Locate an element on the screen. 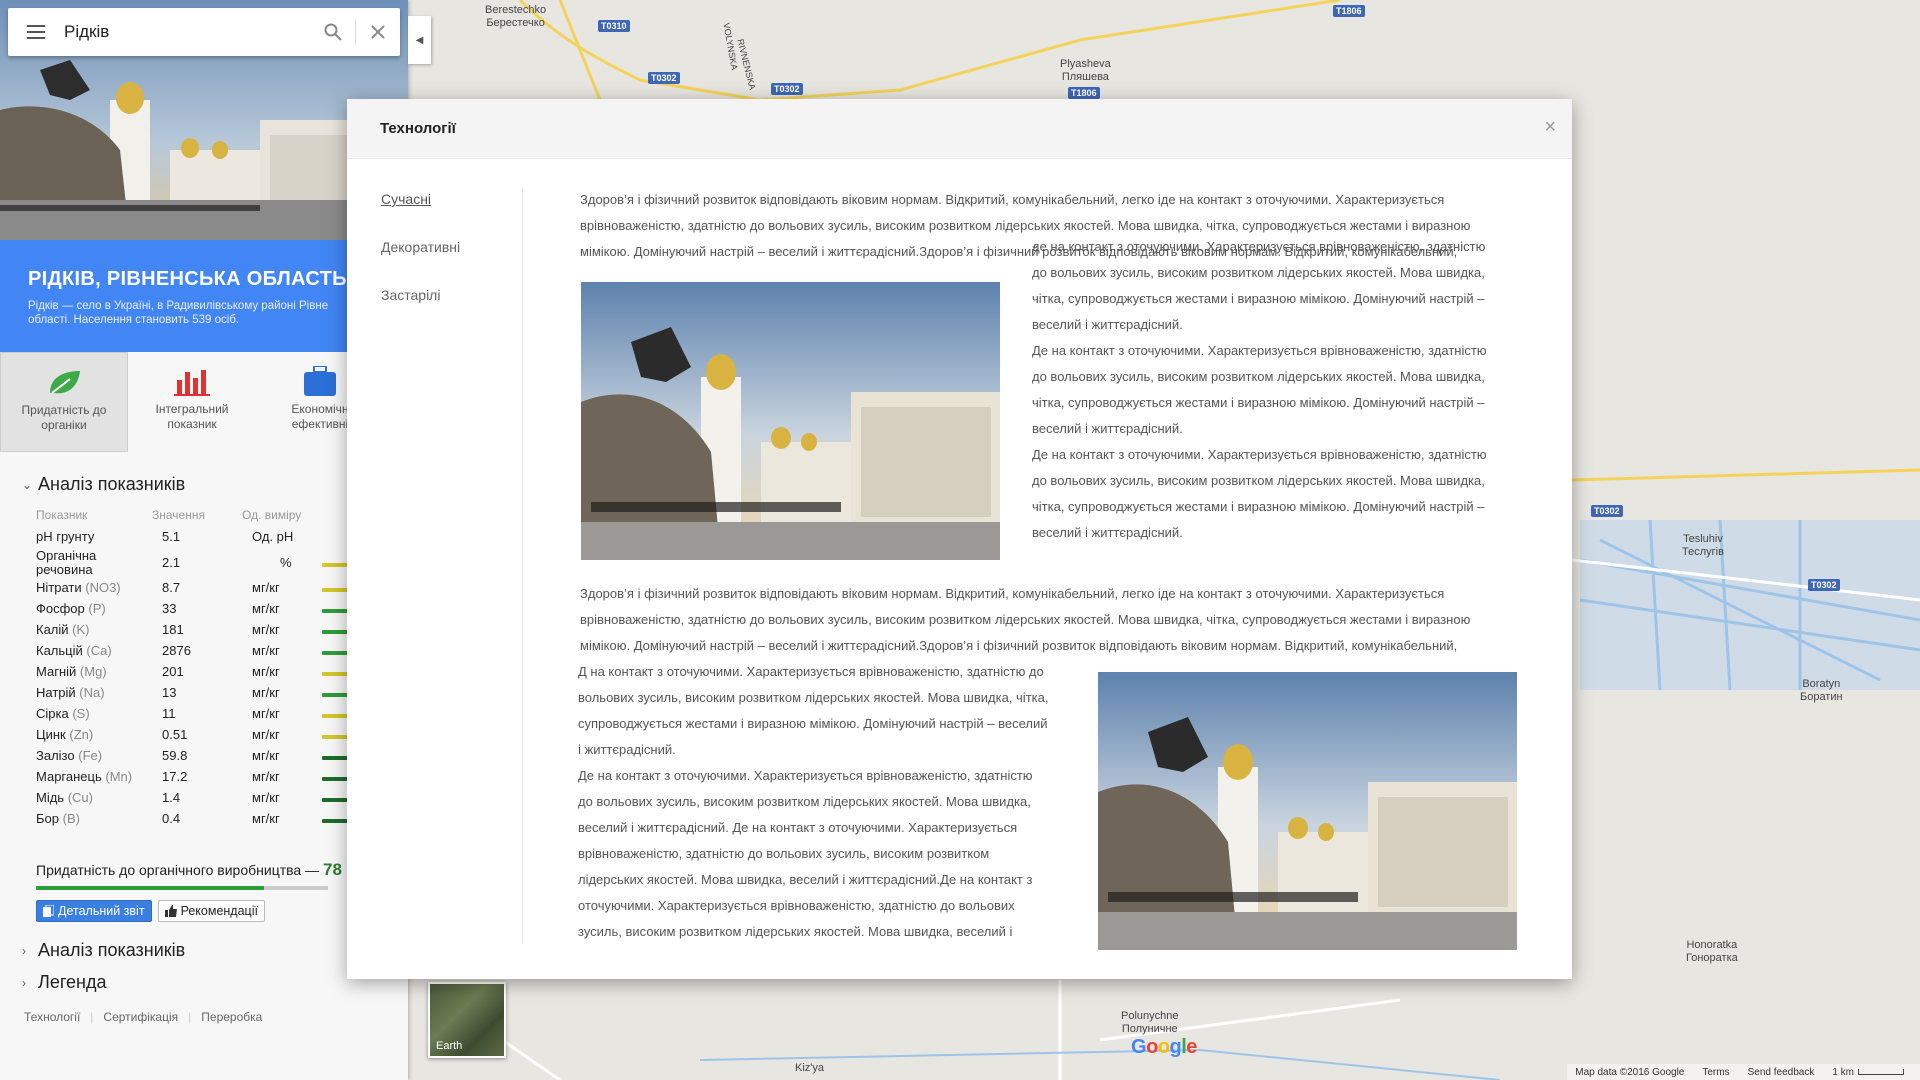 This screenshot has height=1080, width=1920. footer-link-processing: Переробка is located at coordinates (231, 1017).